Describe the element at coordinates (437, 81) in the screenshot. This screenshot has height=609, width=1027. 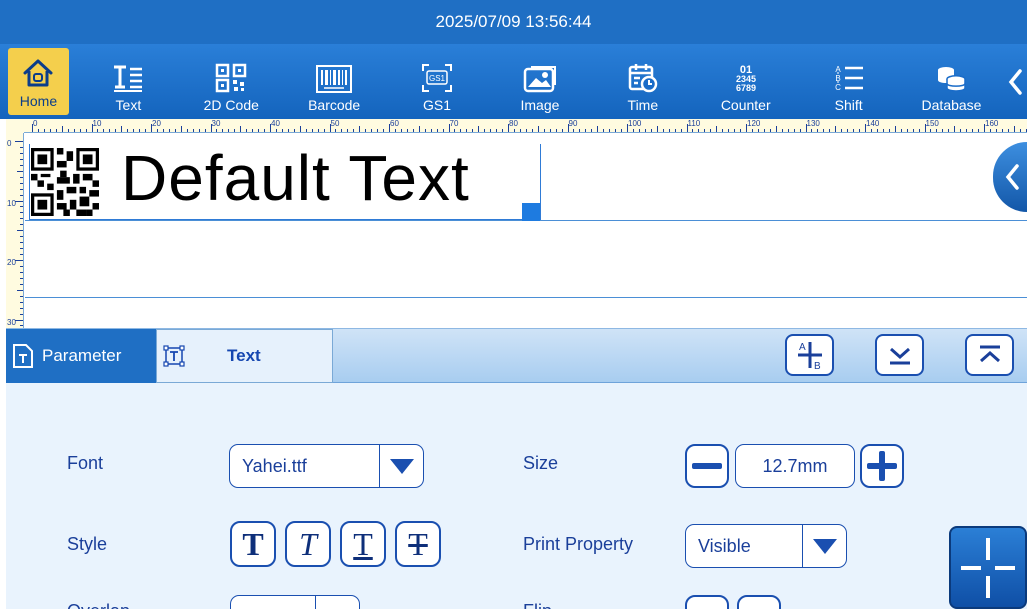
I see `toolbar-gs1-button: GS1 GS1` at that location.